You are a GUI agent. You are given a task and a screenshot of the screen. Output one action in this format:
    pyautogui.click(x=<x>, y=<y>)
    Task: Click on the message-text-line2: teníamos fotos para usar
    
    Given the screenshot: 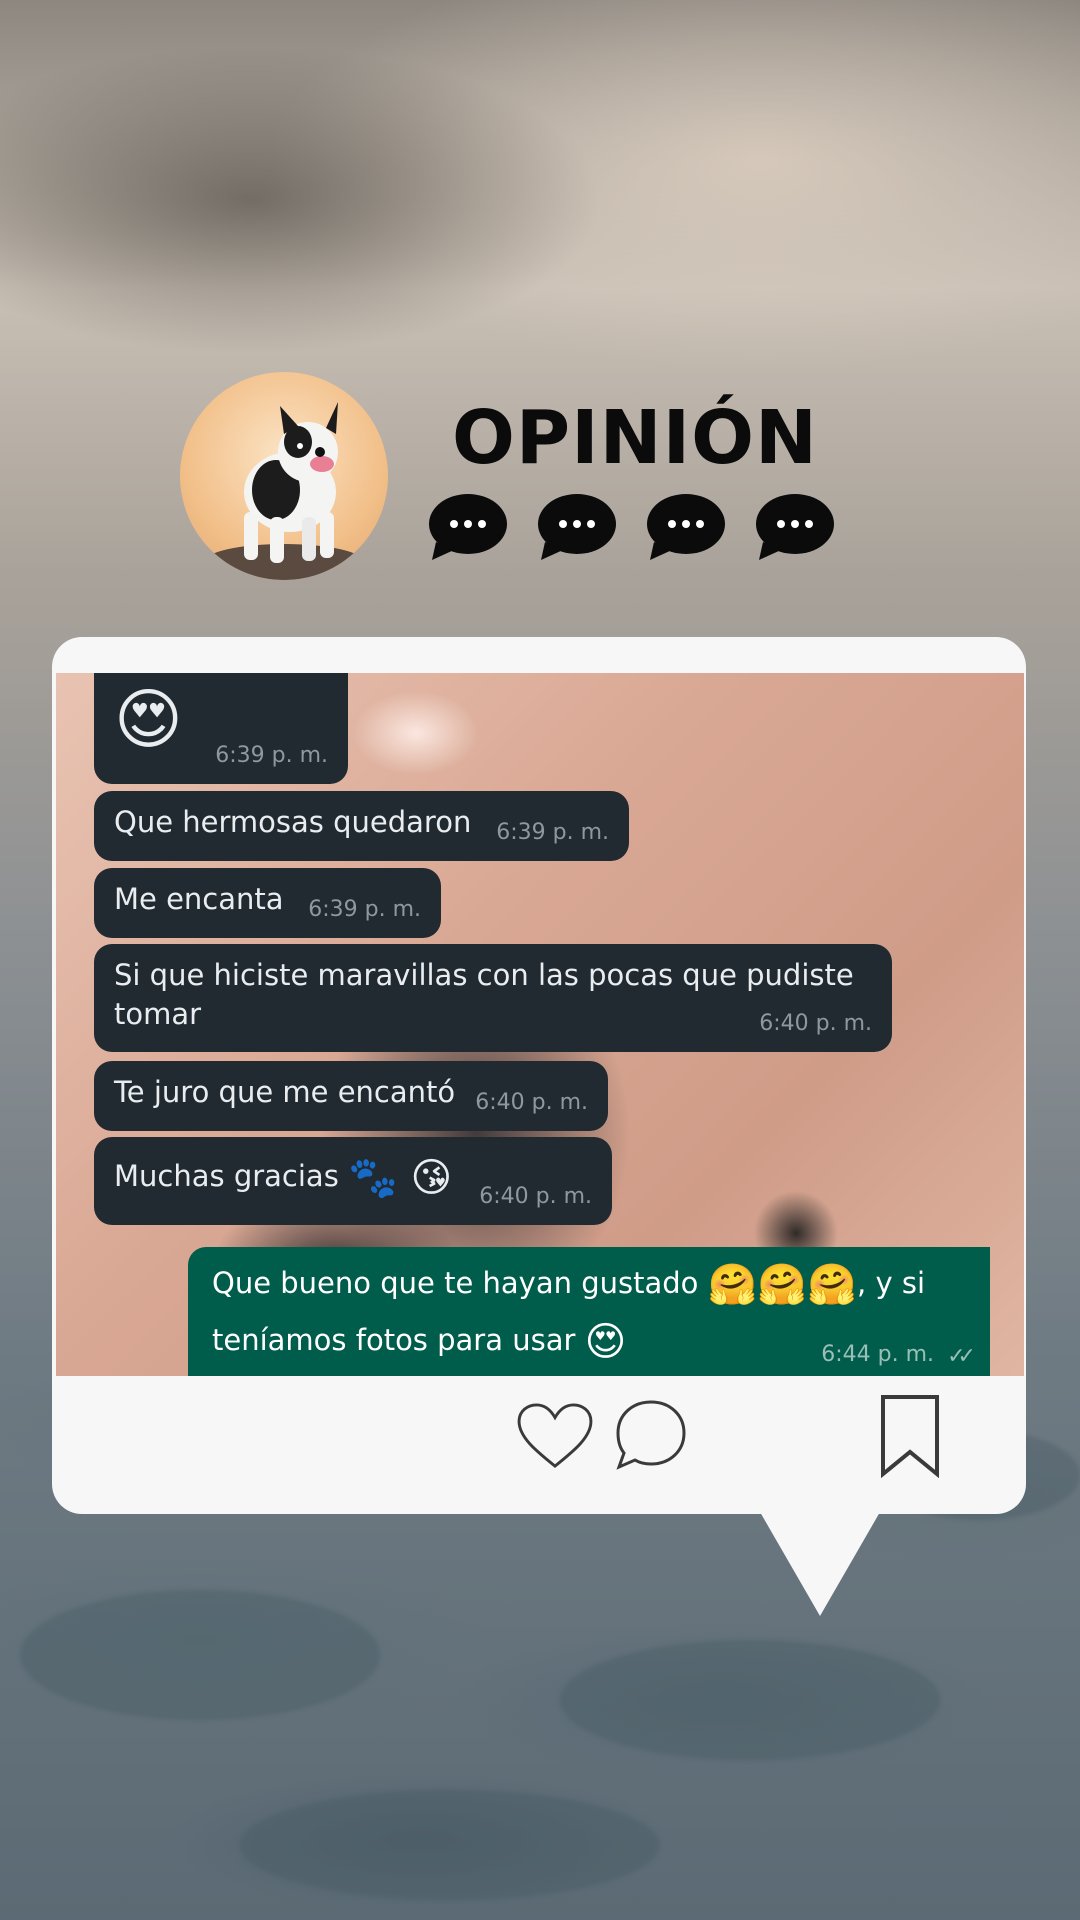 What is the action you would take?
    pyautogui.click(x=394, y=1340)
    